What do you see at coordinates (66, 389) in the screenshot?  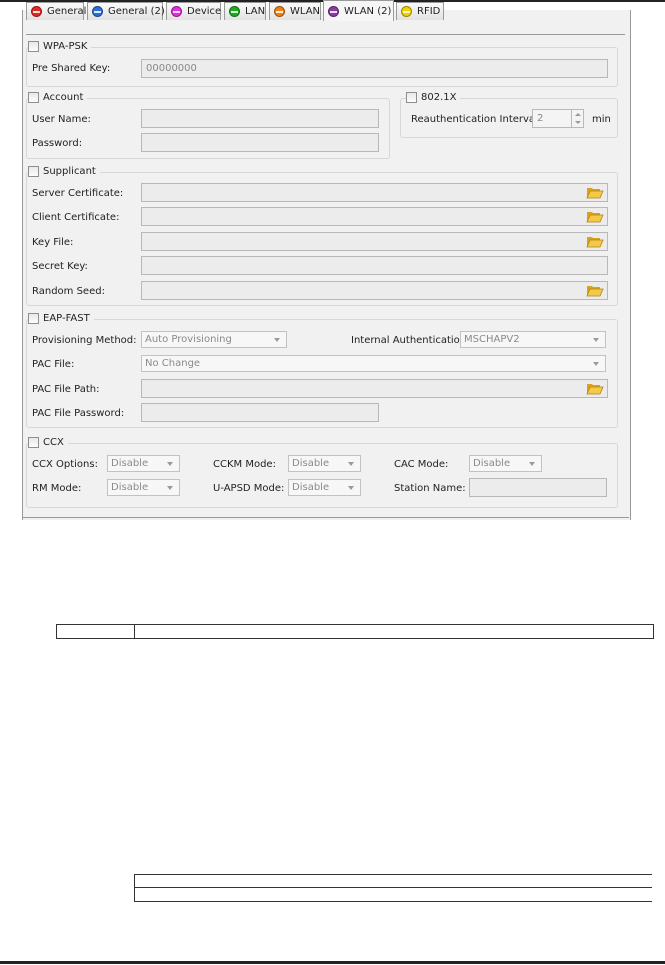 I see `pac-file-path-label: PAC File Path:` at bounding box center [66, 389].